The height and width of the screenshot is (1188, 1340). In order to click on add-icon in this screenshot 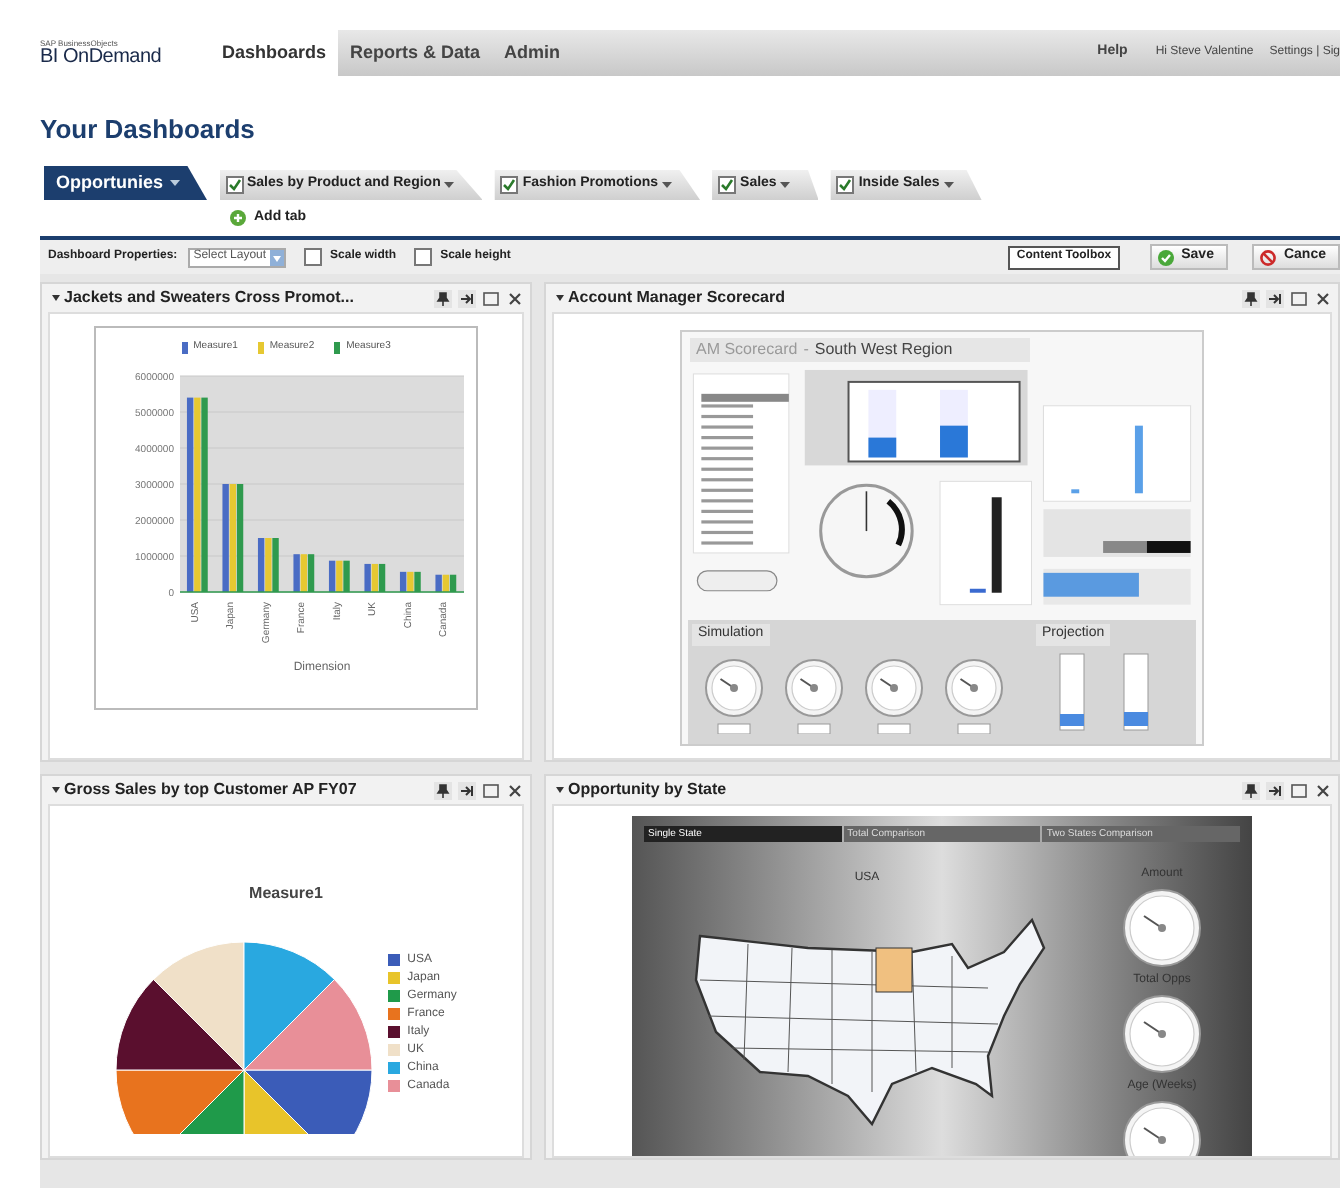, I will do `click(238, 218)`.